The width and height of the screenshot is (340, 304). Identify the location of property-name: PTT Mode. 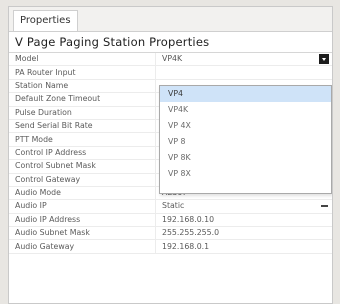
(82, 139).